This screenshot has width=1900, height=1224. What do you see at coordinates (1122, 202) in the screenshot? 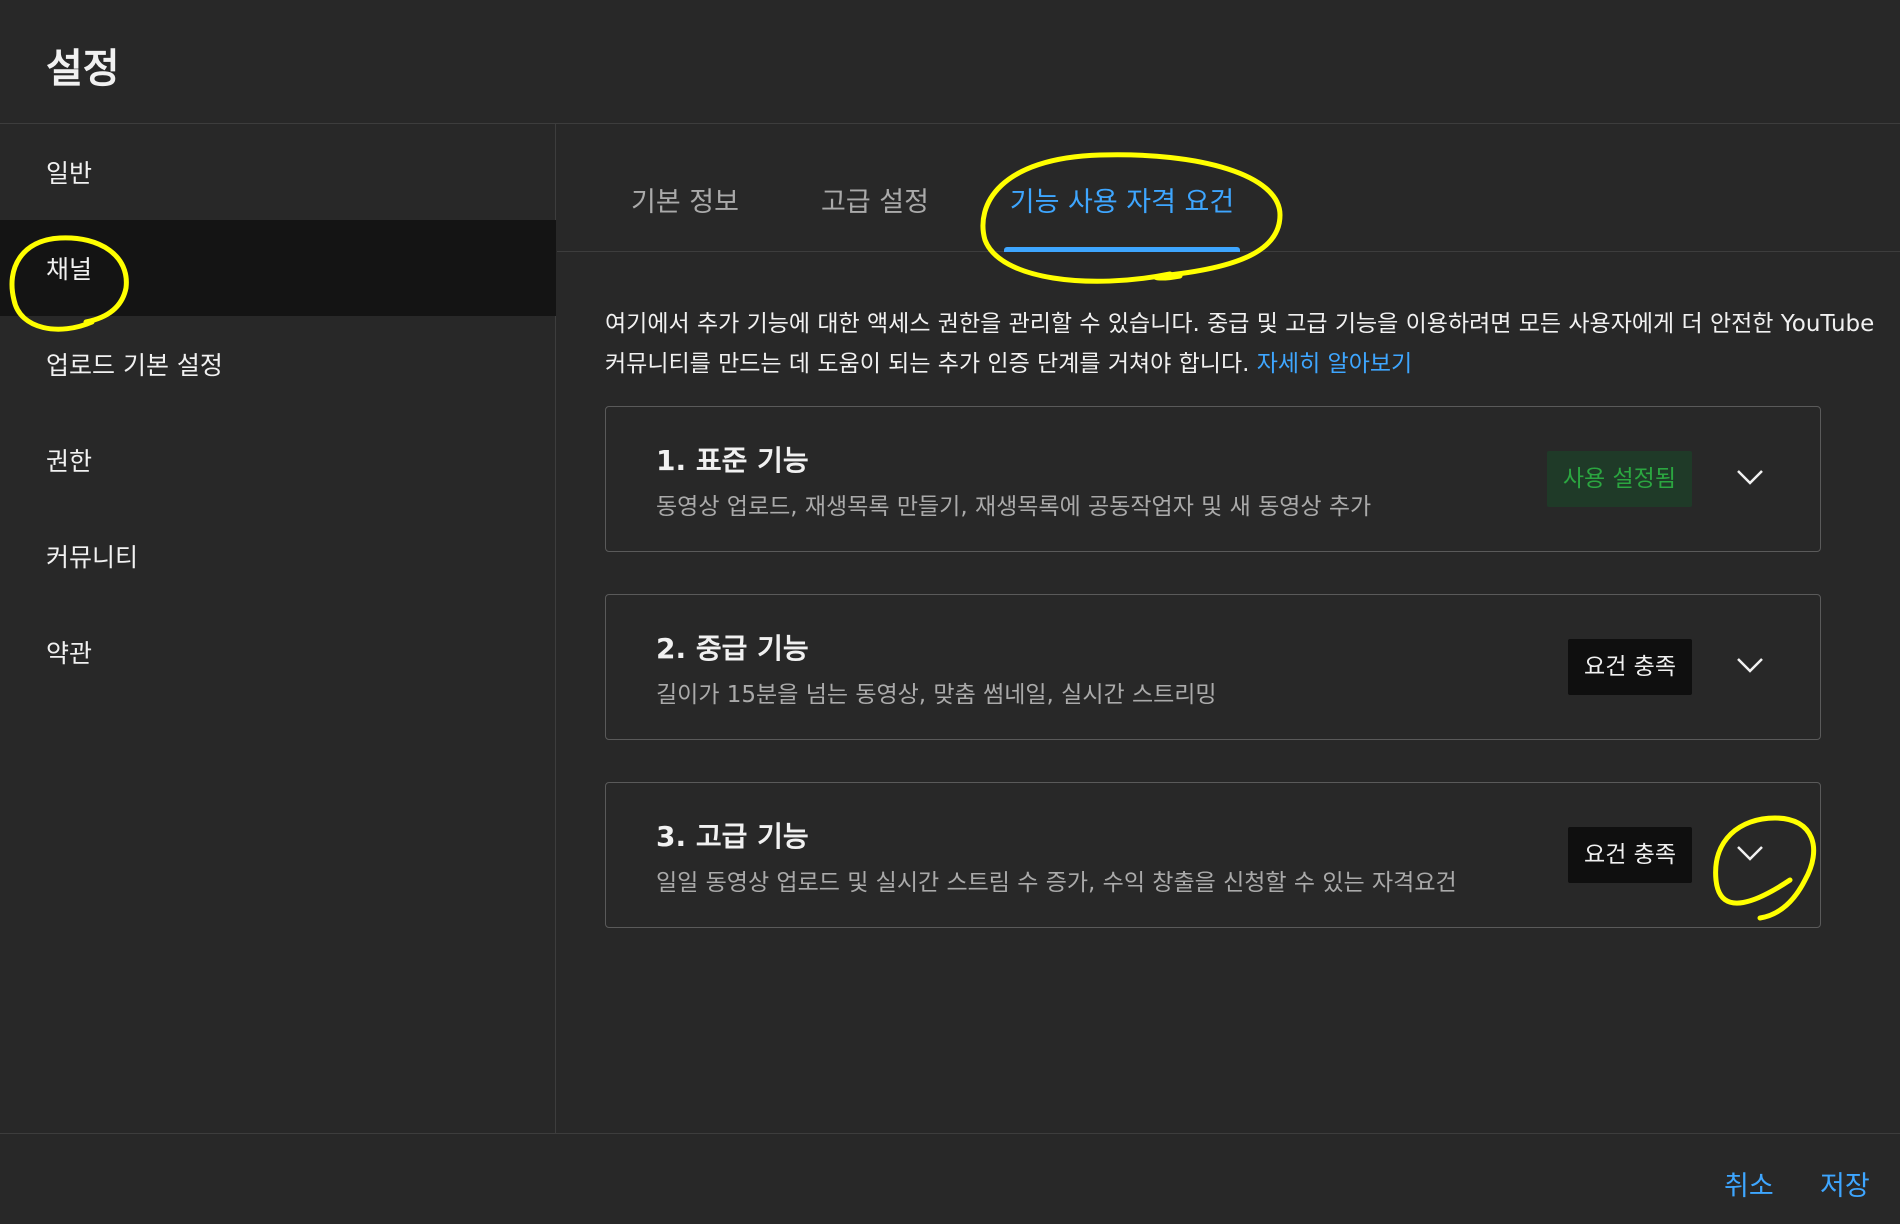
I see `tab-label: 기능 사용 자격 요건` at bounding box center [1122, 202].